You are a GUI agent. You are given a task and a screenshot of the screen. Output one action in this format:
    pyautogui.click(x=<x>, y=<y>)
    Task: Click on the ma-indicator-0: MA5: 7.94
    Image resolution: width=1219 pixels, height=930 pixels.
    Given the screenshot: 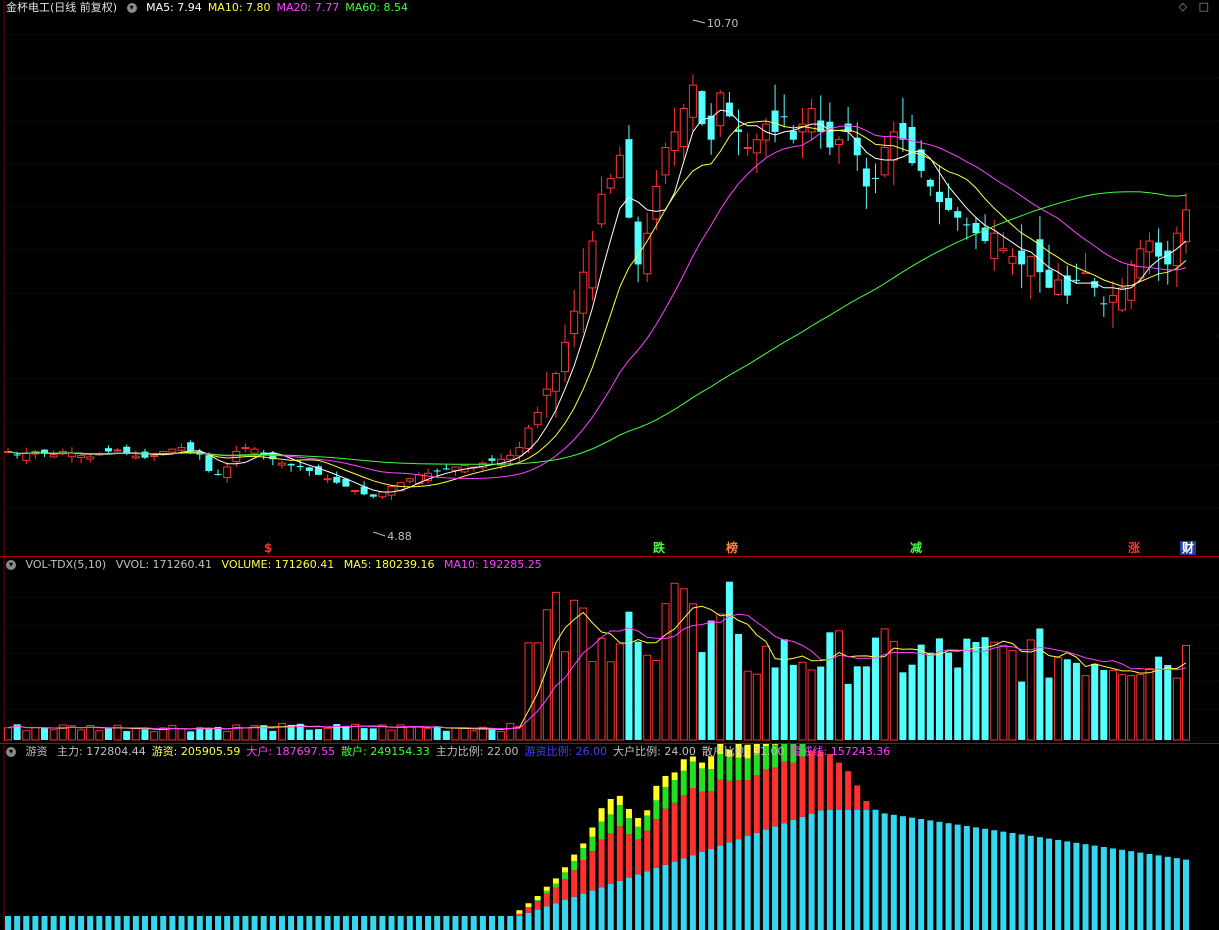 What is the action you would take?
    pyautogui.click(x=174, y=7)
    